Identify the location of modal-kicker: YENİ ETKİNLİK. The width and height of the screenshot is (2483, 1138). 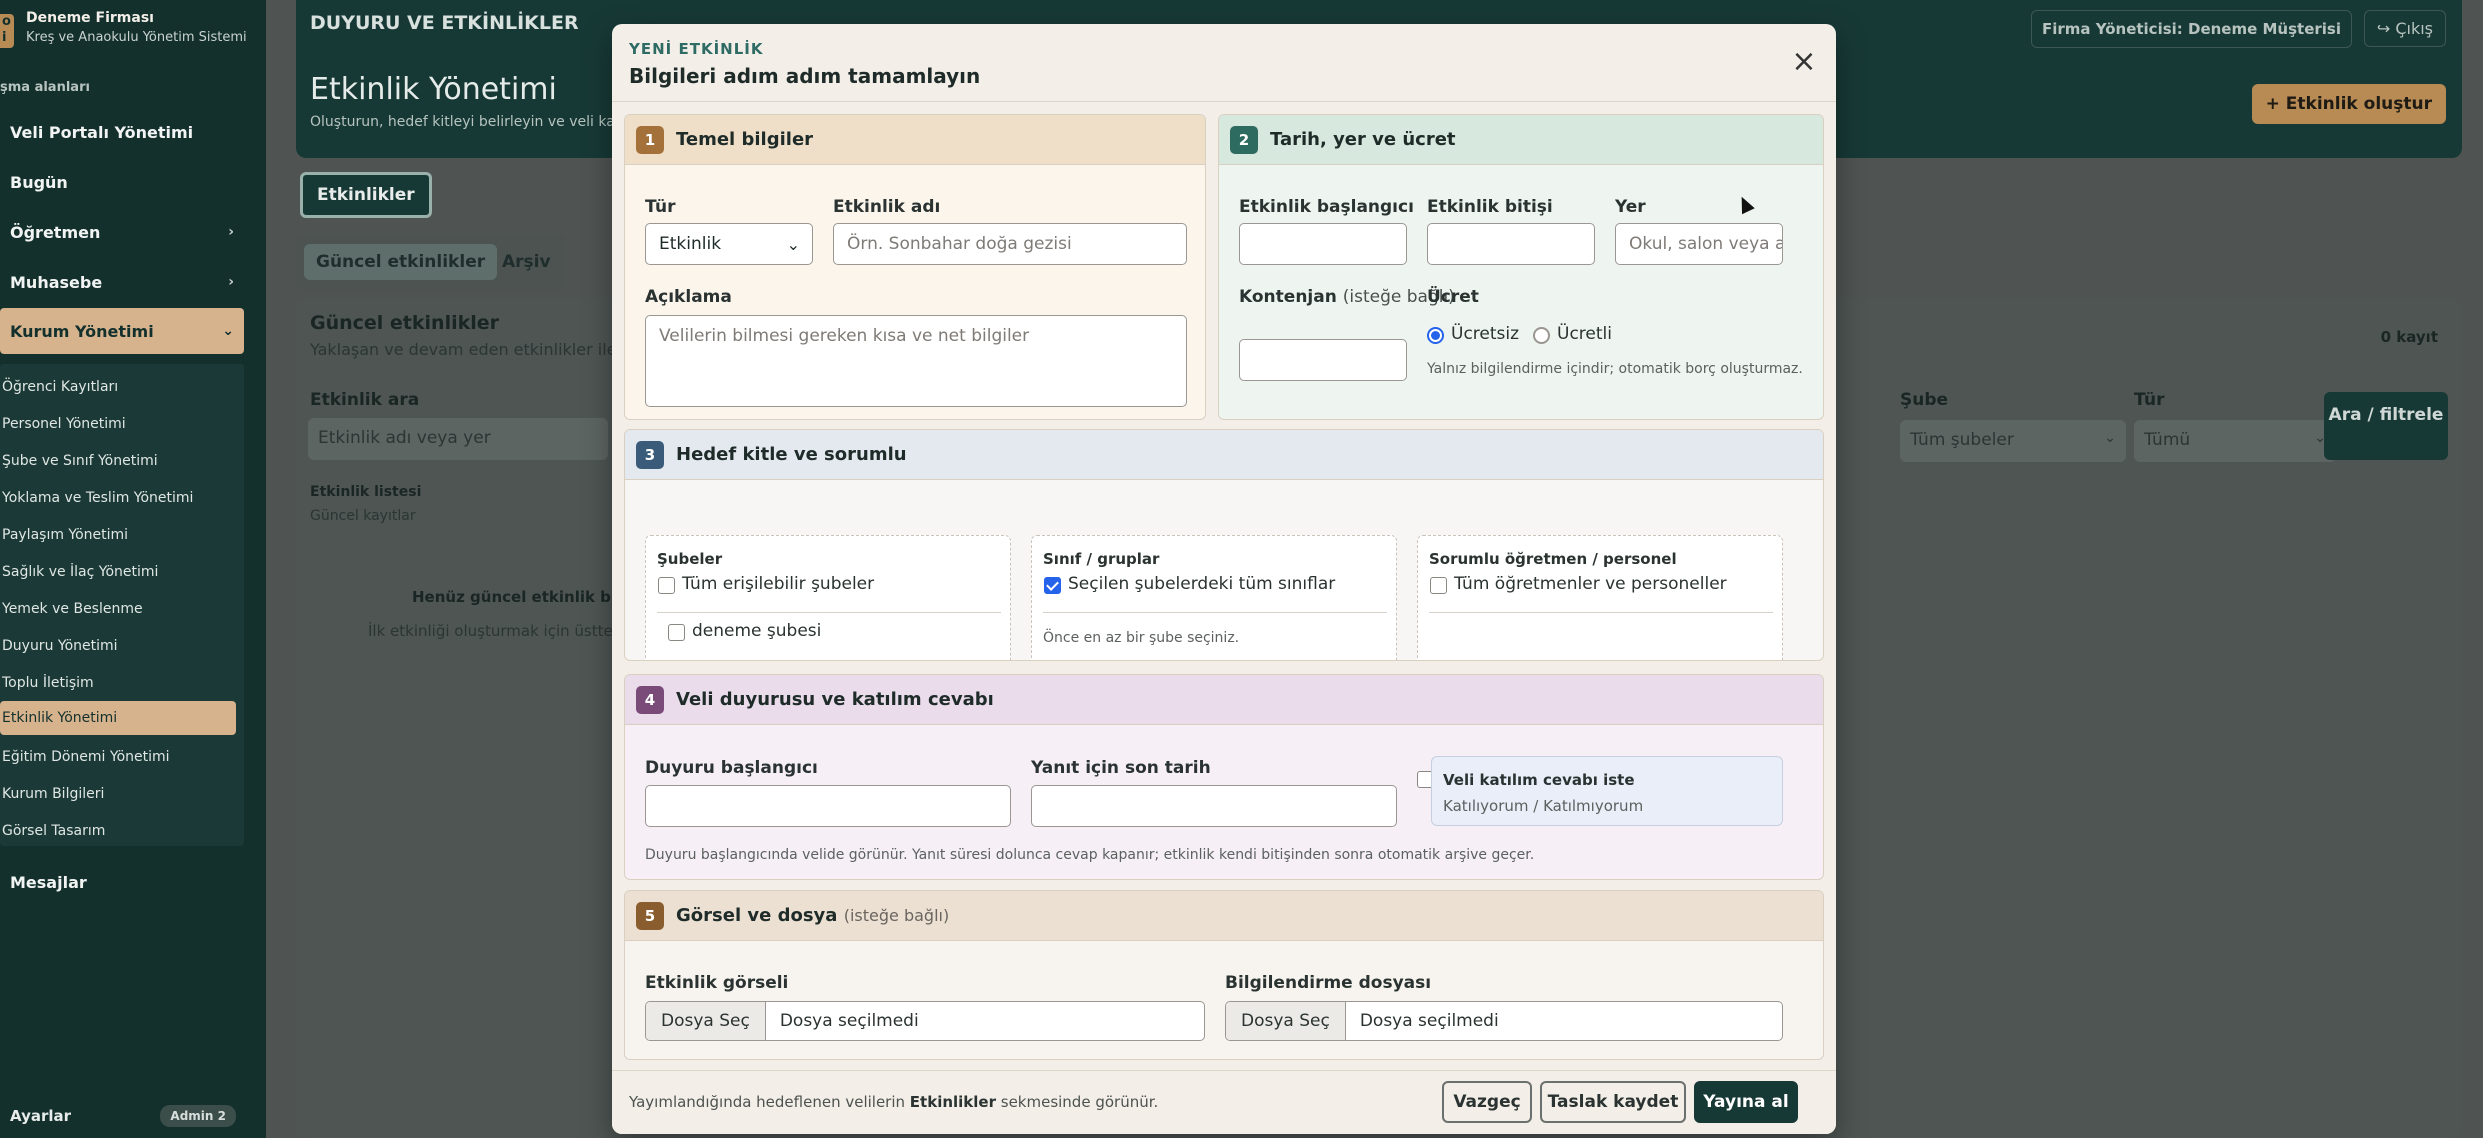
(696, 49).